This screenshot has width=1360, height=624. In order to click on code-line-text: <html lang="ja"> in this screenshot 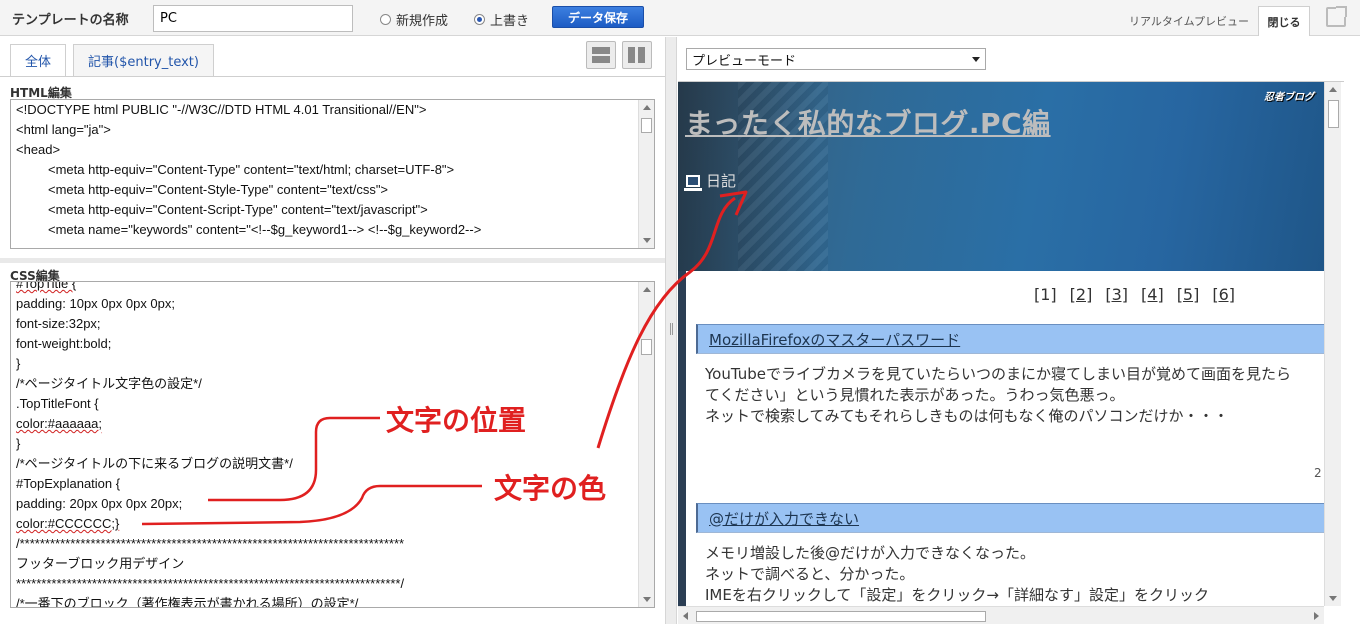, I will do `click(63, 129)`.